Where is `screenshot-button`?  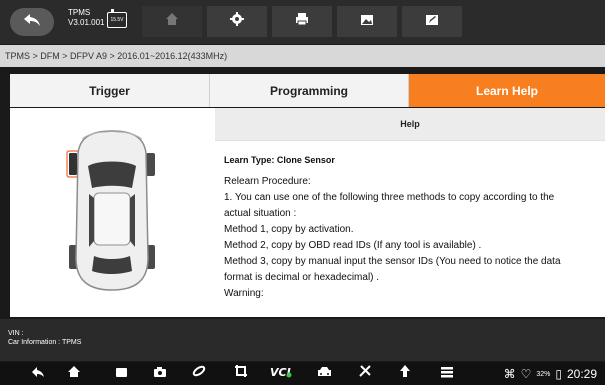 screenshot-button is located at coordinates (367, 21).